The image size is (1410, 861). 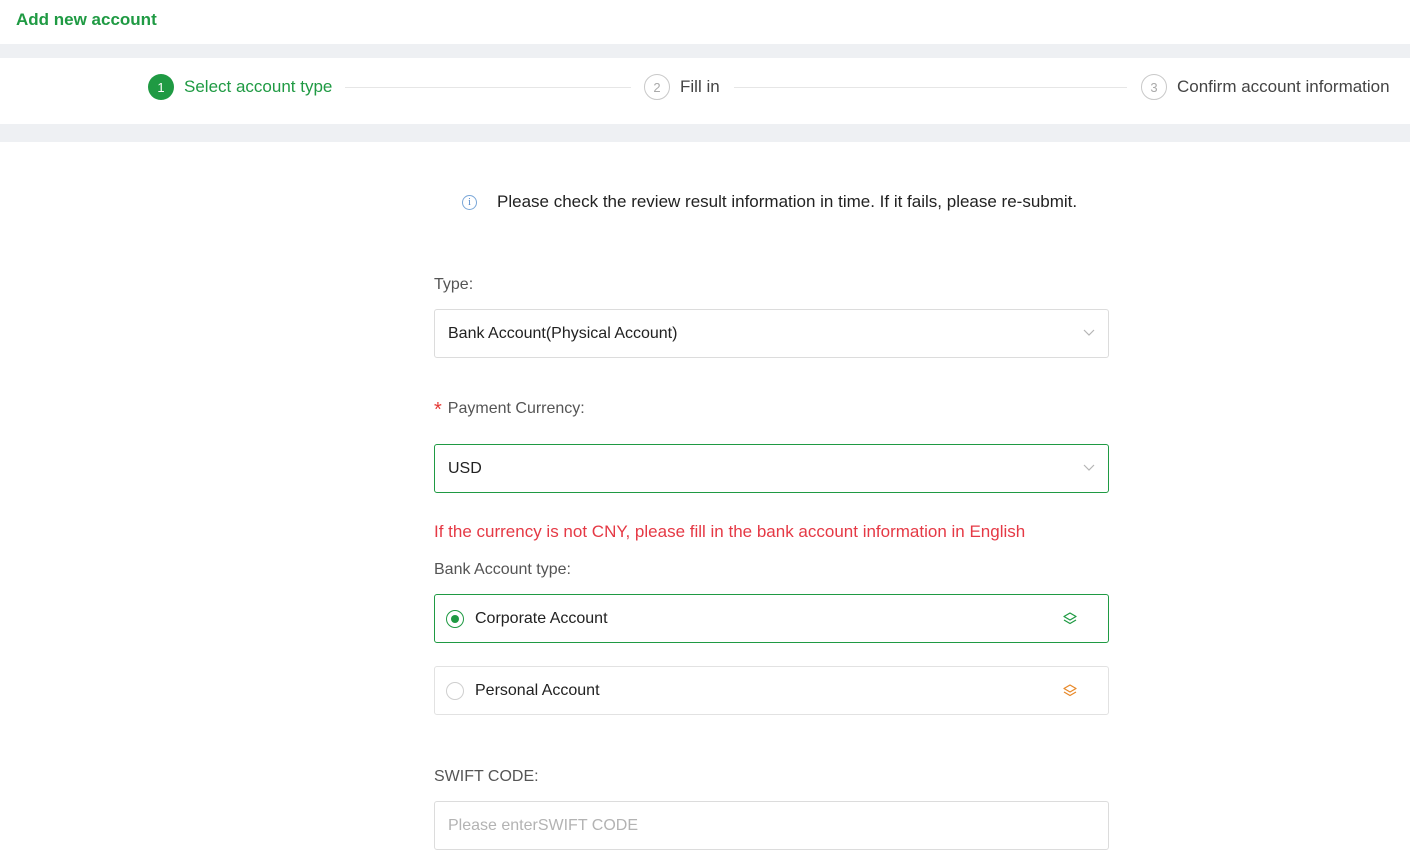 What do you see at coordinates (541, 618) in the screenshot?
I see `corporate-account-label: Corporate Account` at bounding box center [541, 618].